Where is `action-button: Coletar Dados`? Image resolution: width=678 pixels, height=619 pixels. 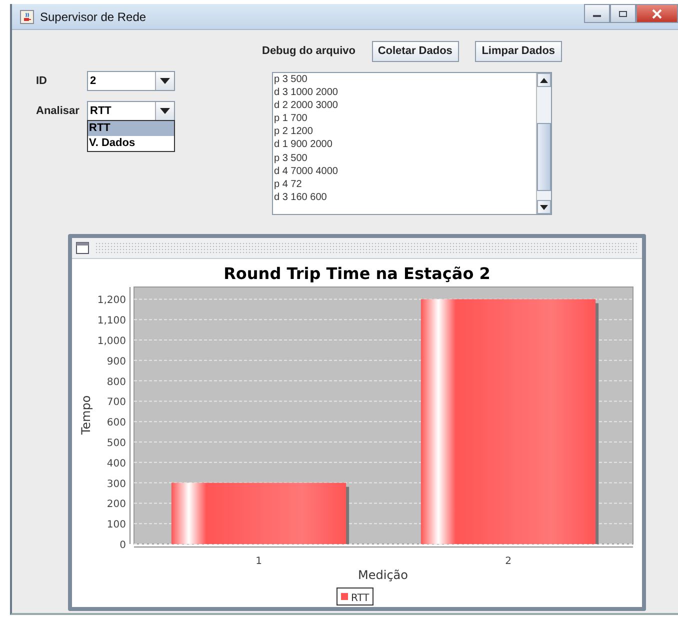 action-button: Coletar Dados is located at coordinates (415, 51).